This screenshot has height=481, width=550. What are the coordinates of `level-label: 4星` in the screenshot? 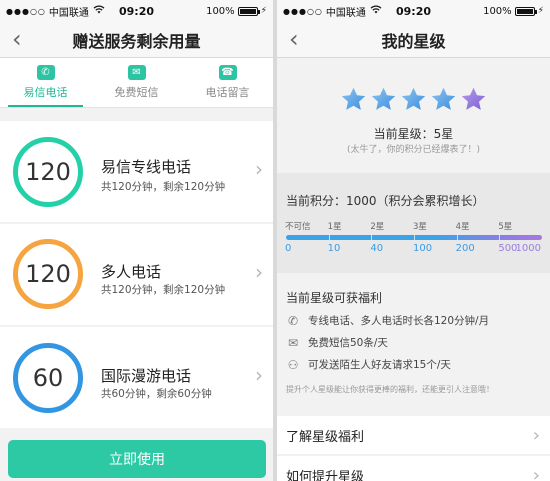 It's located at (462, 227).